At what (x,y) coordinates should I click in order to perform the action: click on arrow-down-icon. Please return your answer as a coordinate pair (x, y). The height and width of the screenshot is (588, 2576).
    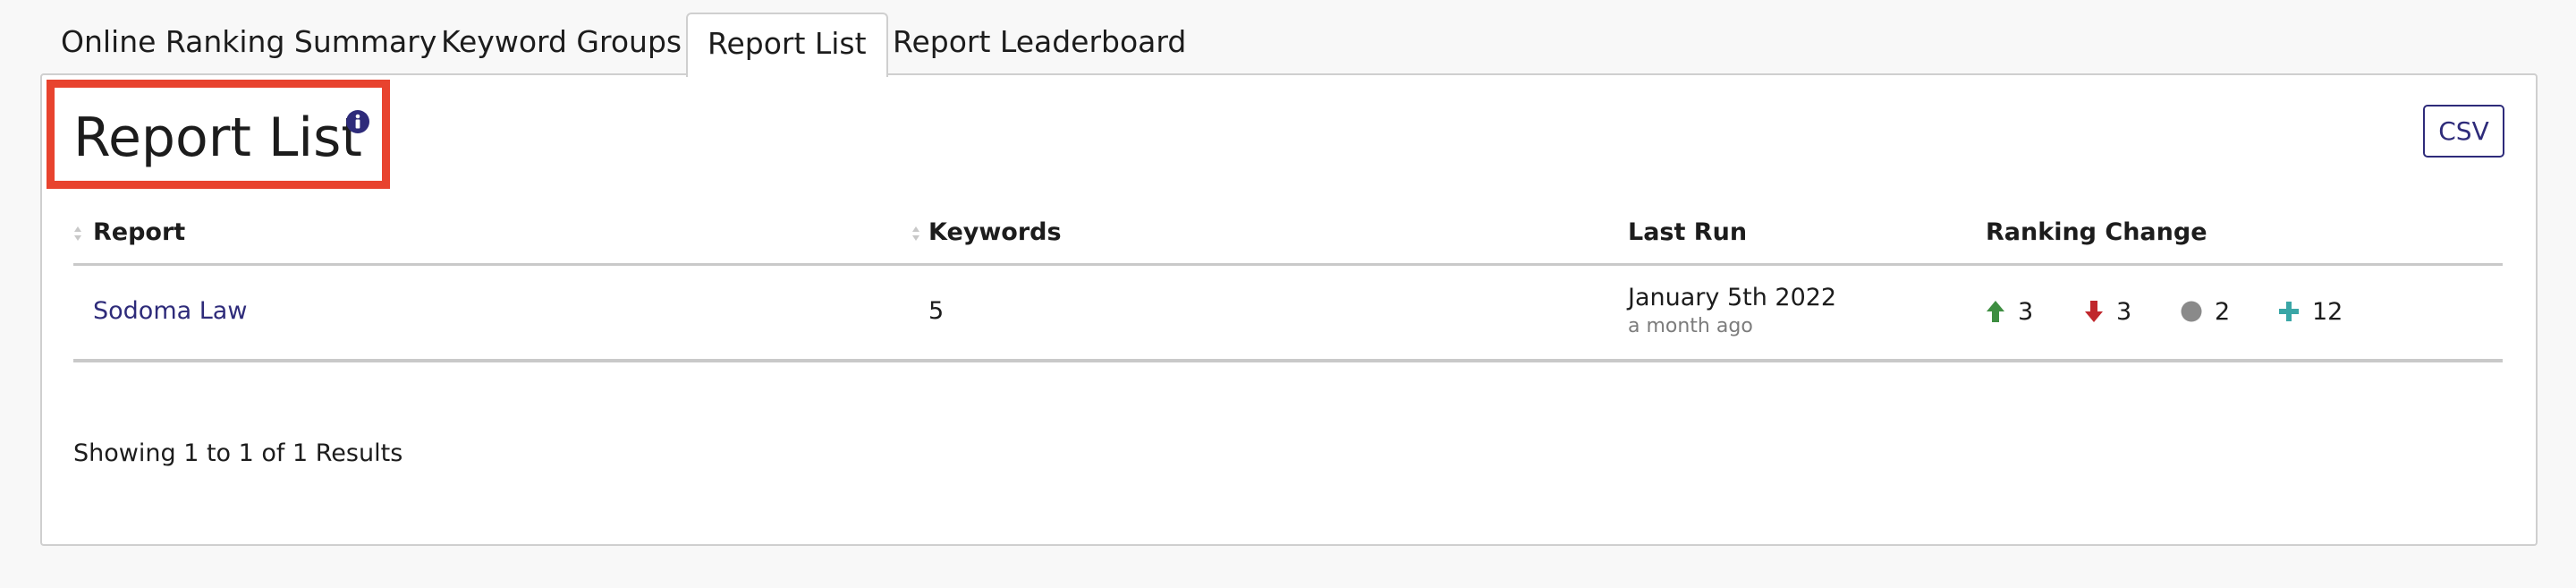
    Looking at the image, I should click on (2094, 311).